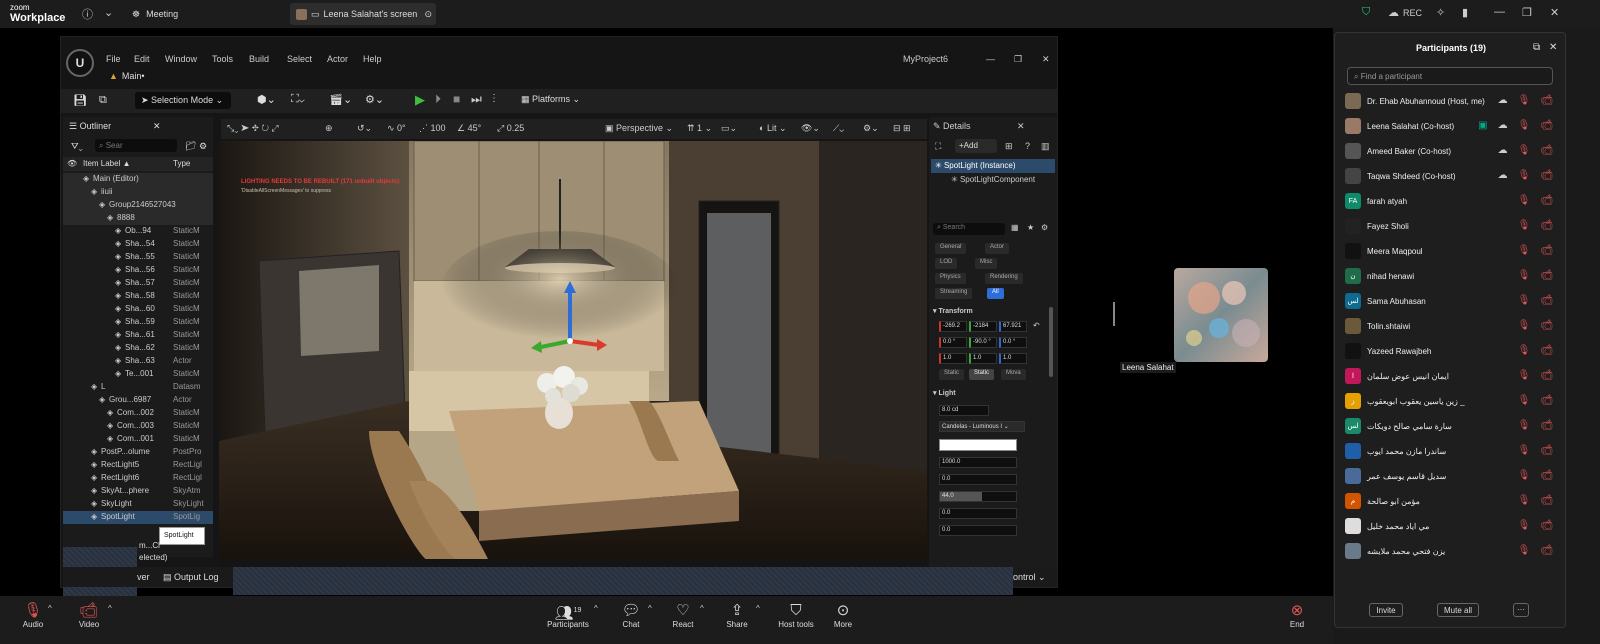  Describe the element at coordinates (138, 296) in the screenshot. I see `outliner-row: ◈ Sha...58 StaticM` at that location.